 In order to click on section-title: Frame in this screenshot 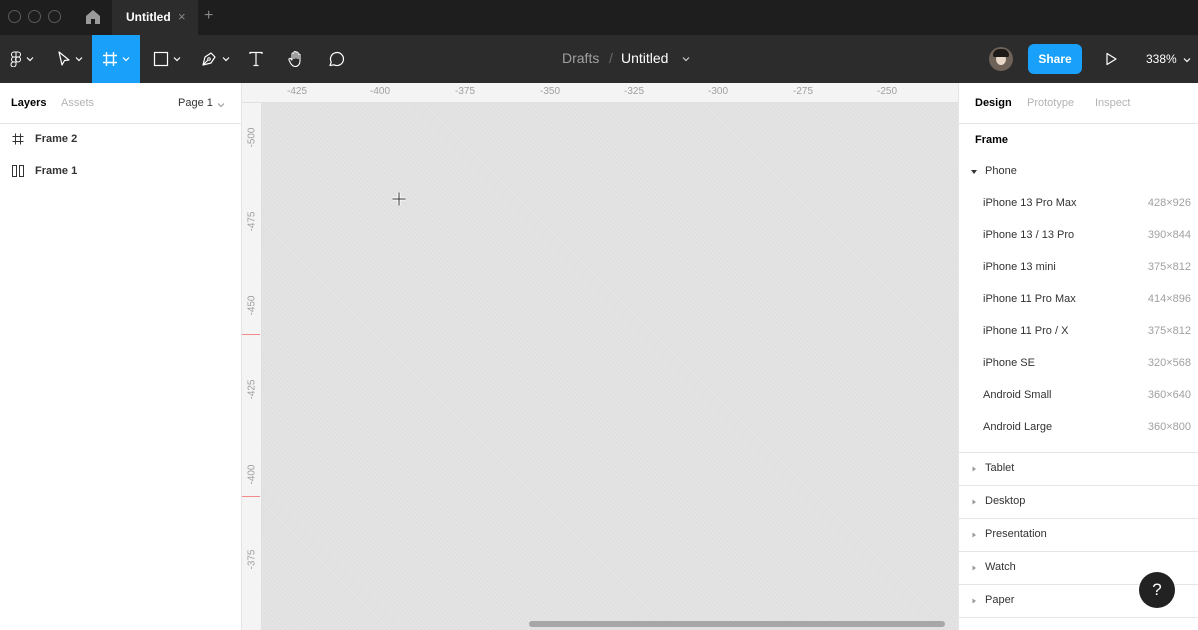, I will do `click(992, 140)`.